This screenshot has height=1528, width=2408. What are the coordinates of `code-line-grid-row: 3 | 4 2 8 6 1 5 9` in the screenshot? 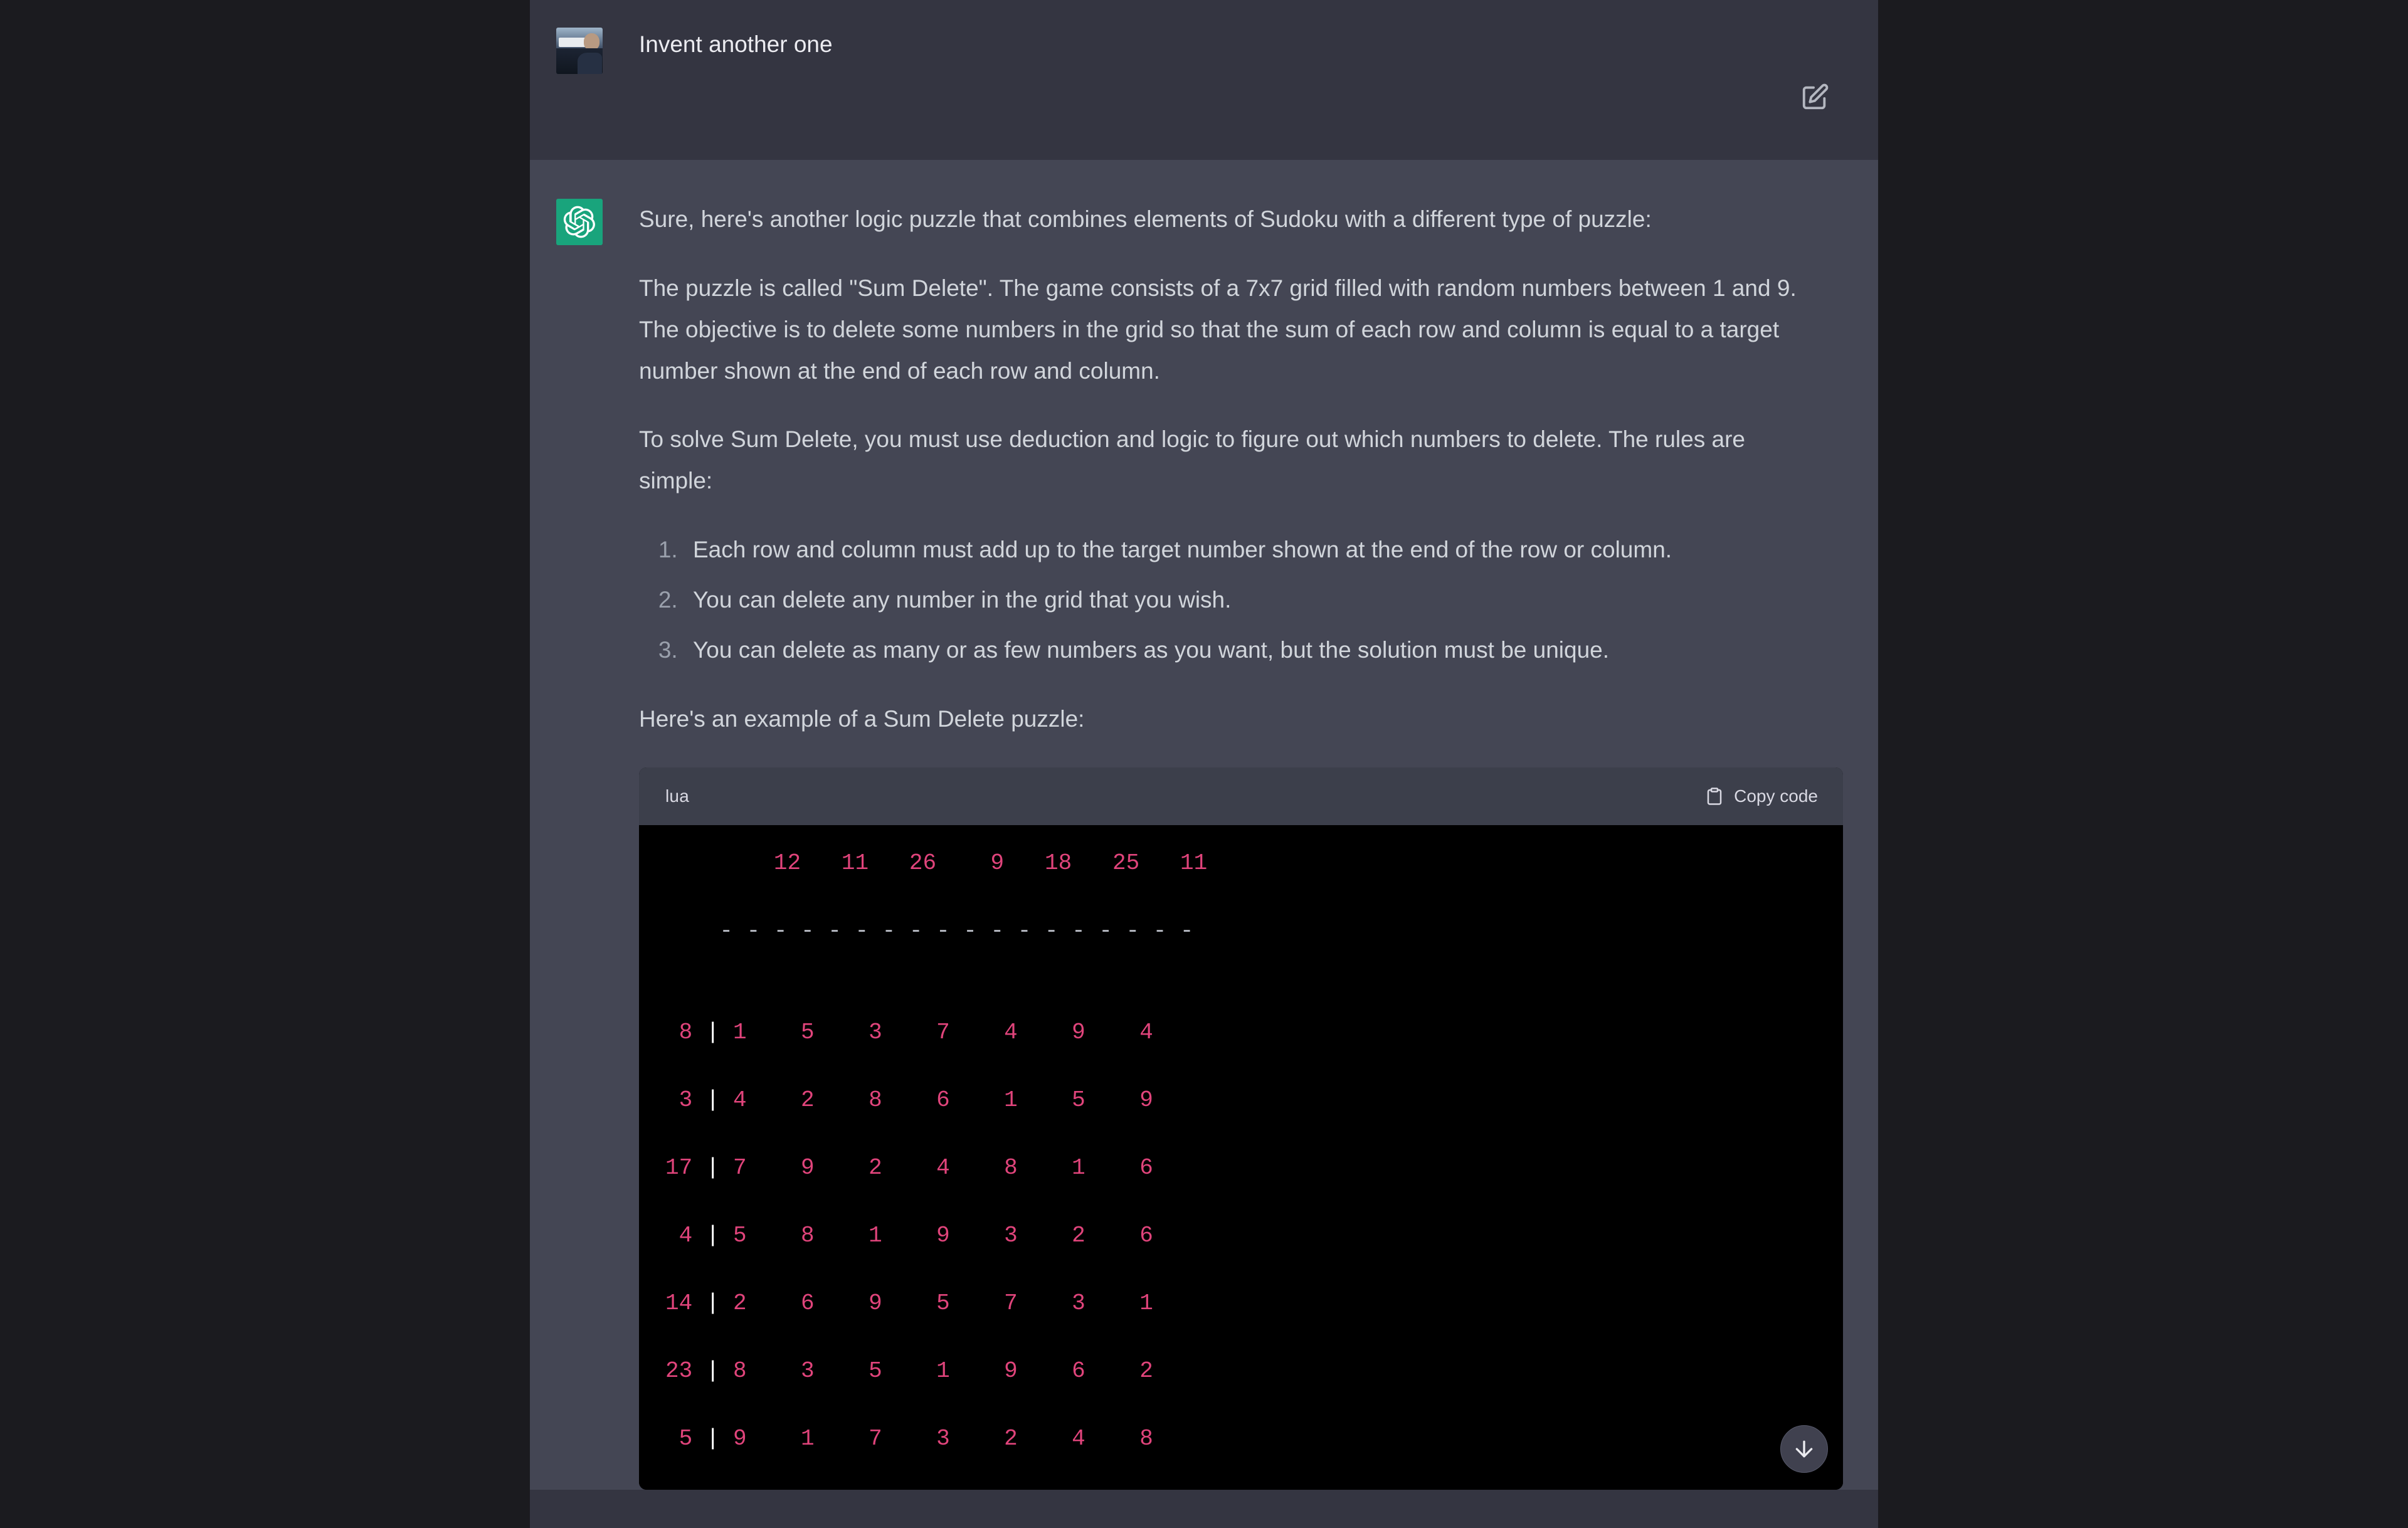 It's located at (909, 1100).